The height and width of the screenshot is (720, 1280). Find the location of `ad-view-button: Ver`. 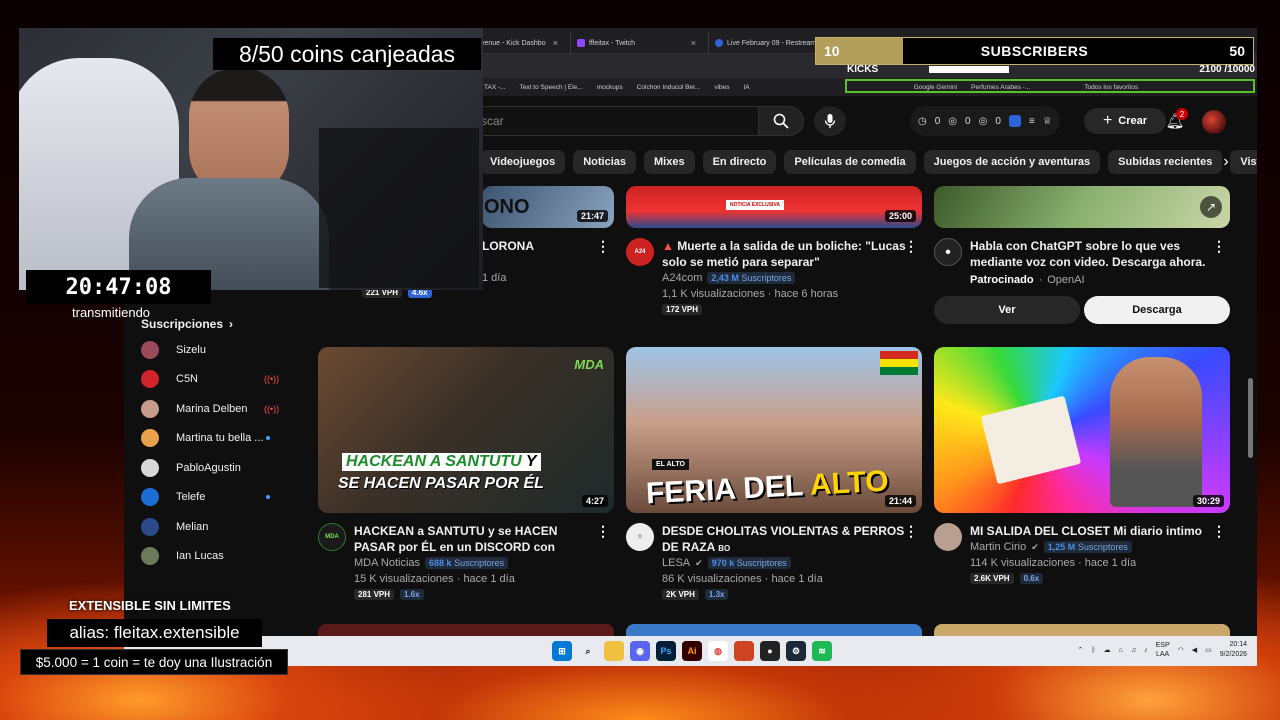

ad-view-button: Ver is located at coordinates (1007, 310).